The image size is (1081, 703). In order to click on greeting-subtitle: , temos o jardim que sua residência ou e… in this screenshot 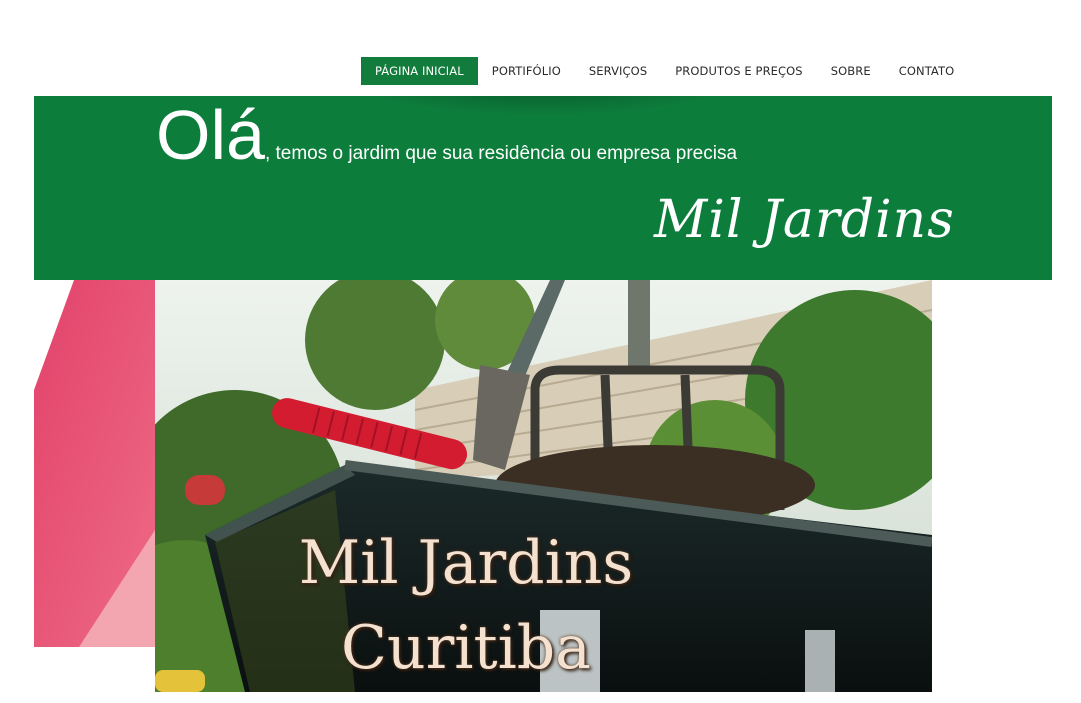, I will do `click(501, 153)`.